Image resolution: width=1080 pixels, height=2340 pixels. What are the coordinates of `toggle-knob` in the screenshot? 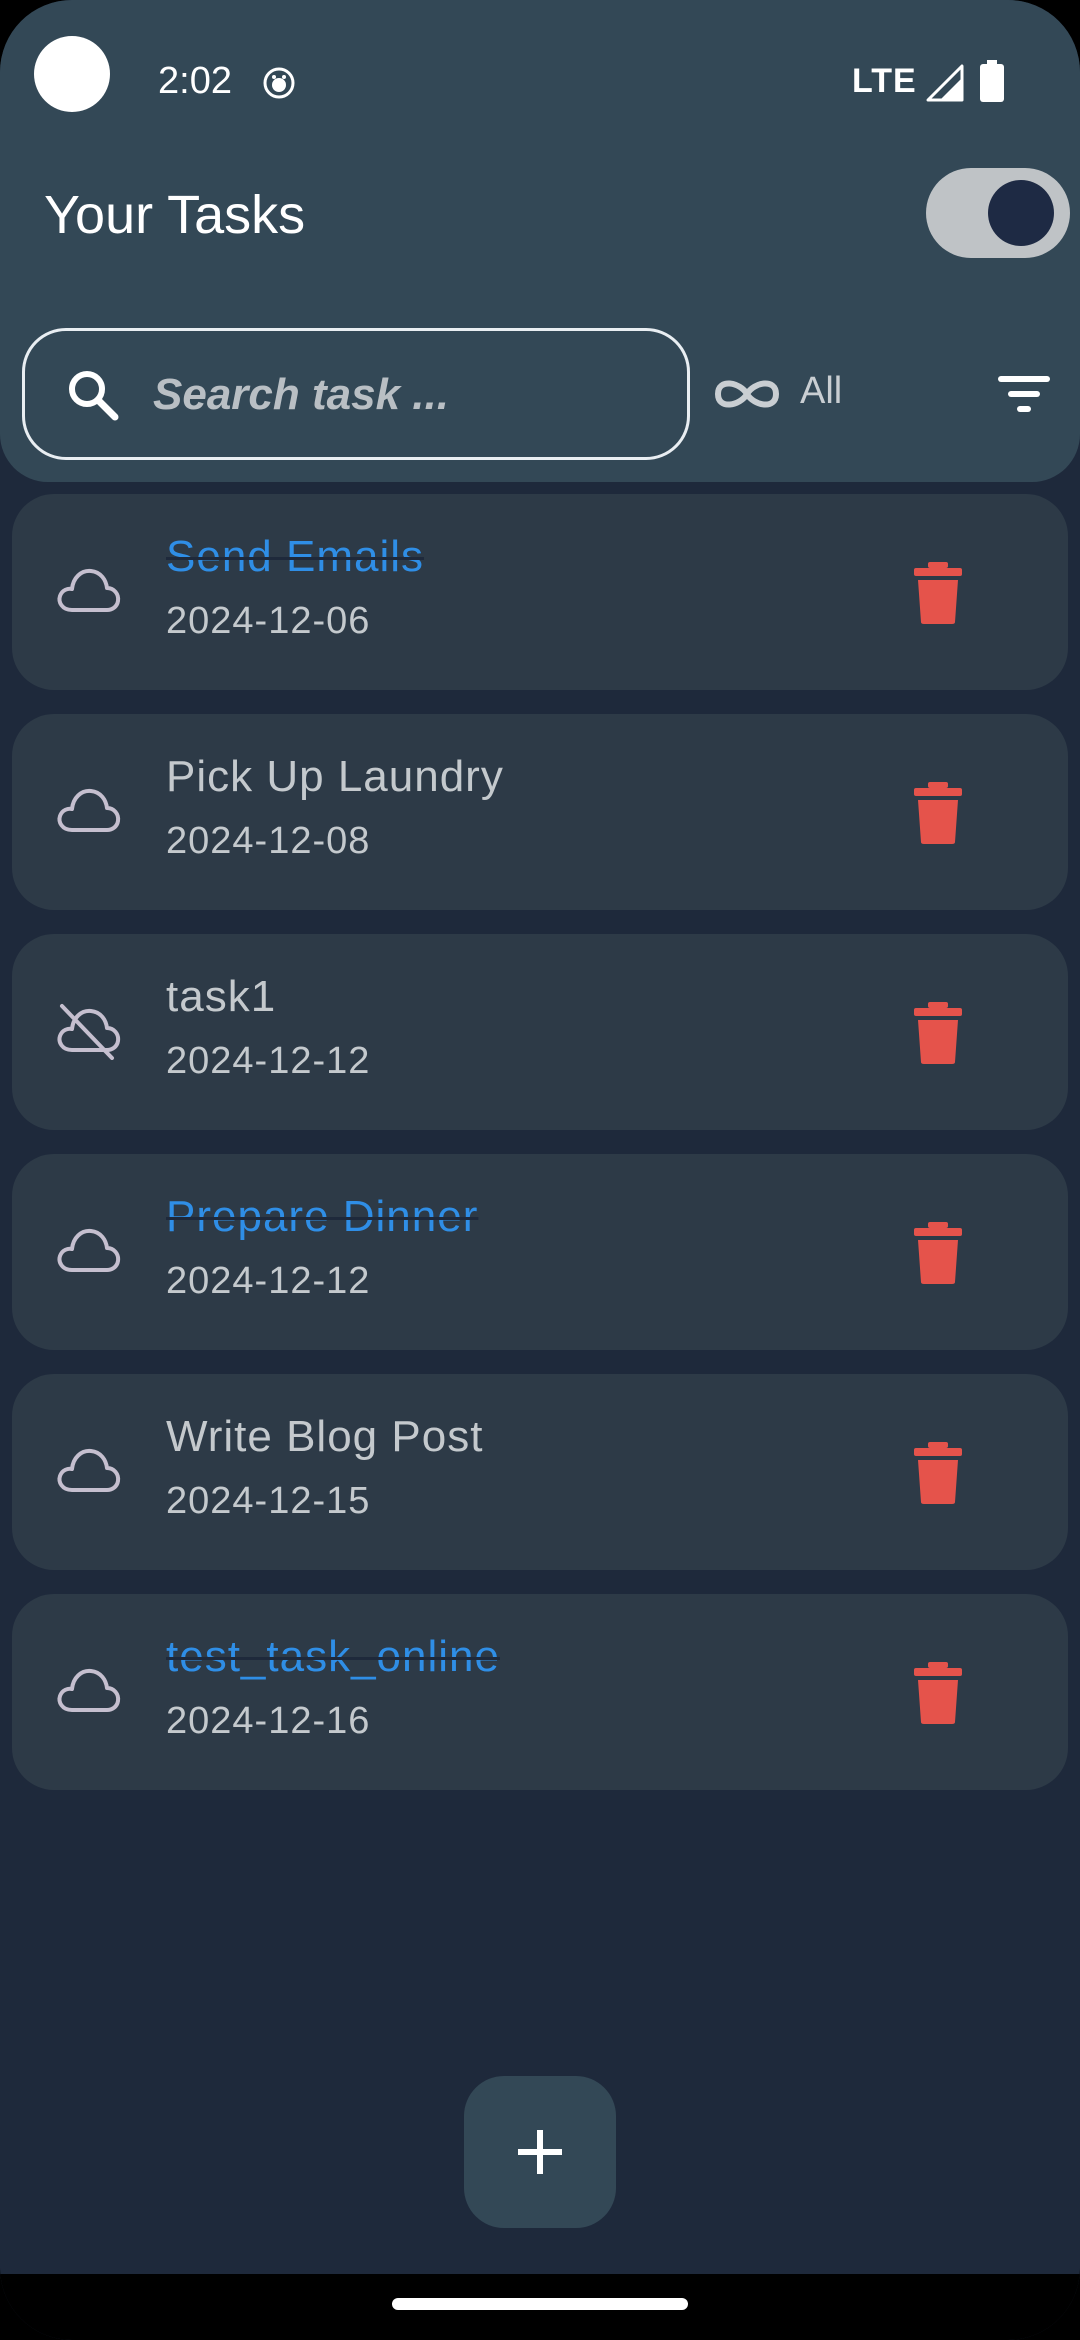 It's located at (1021, 213).